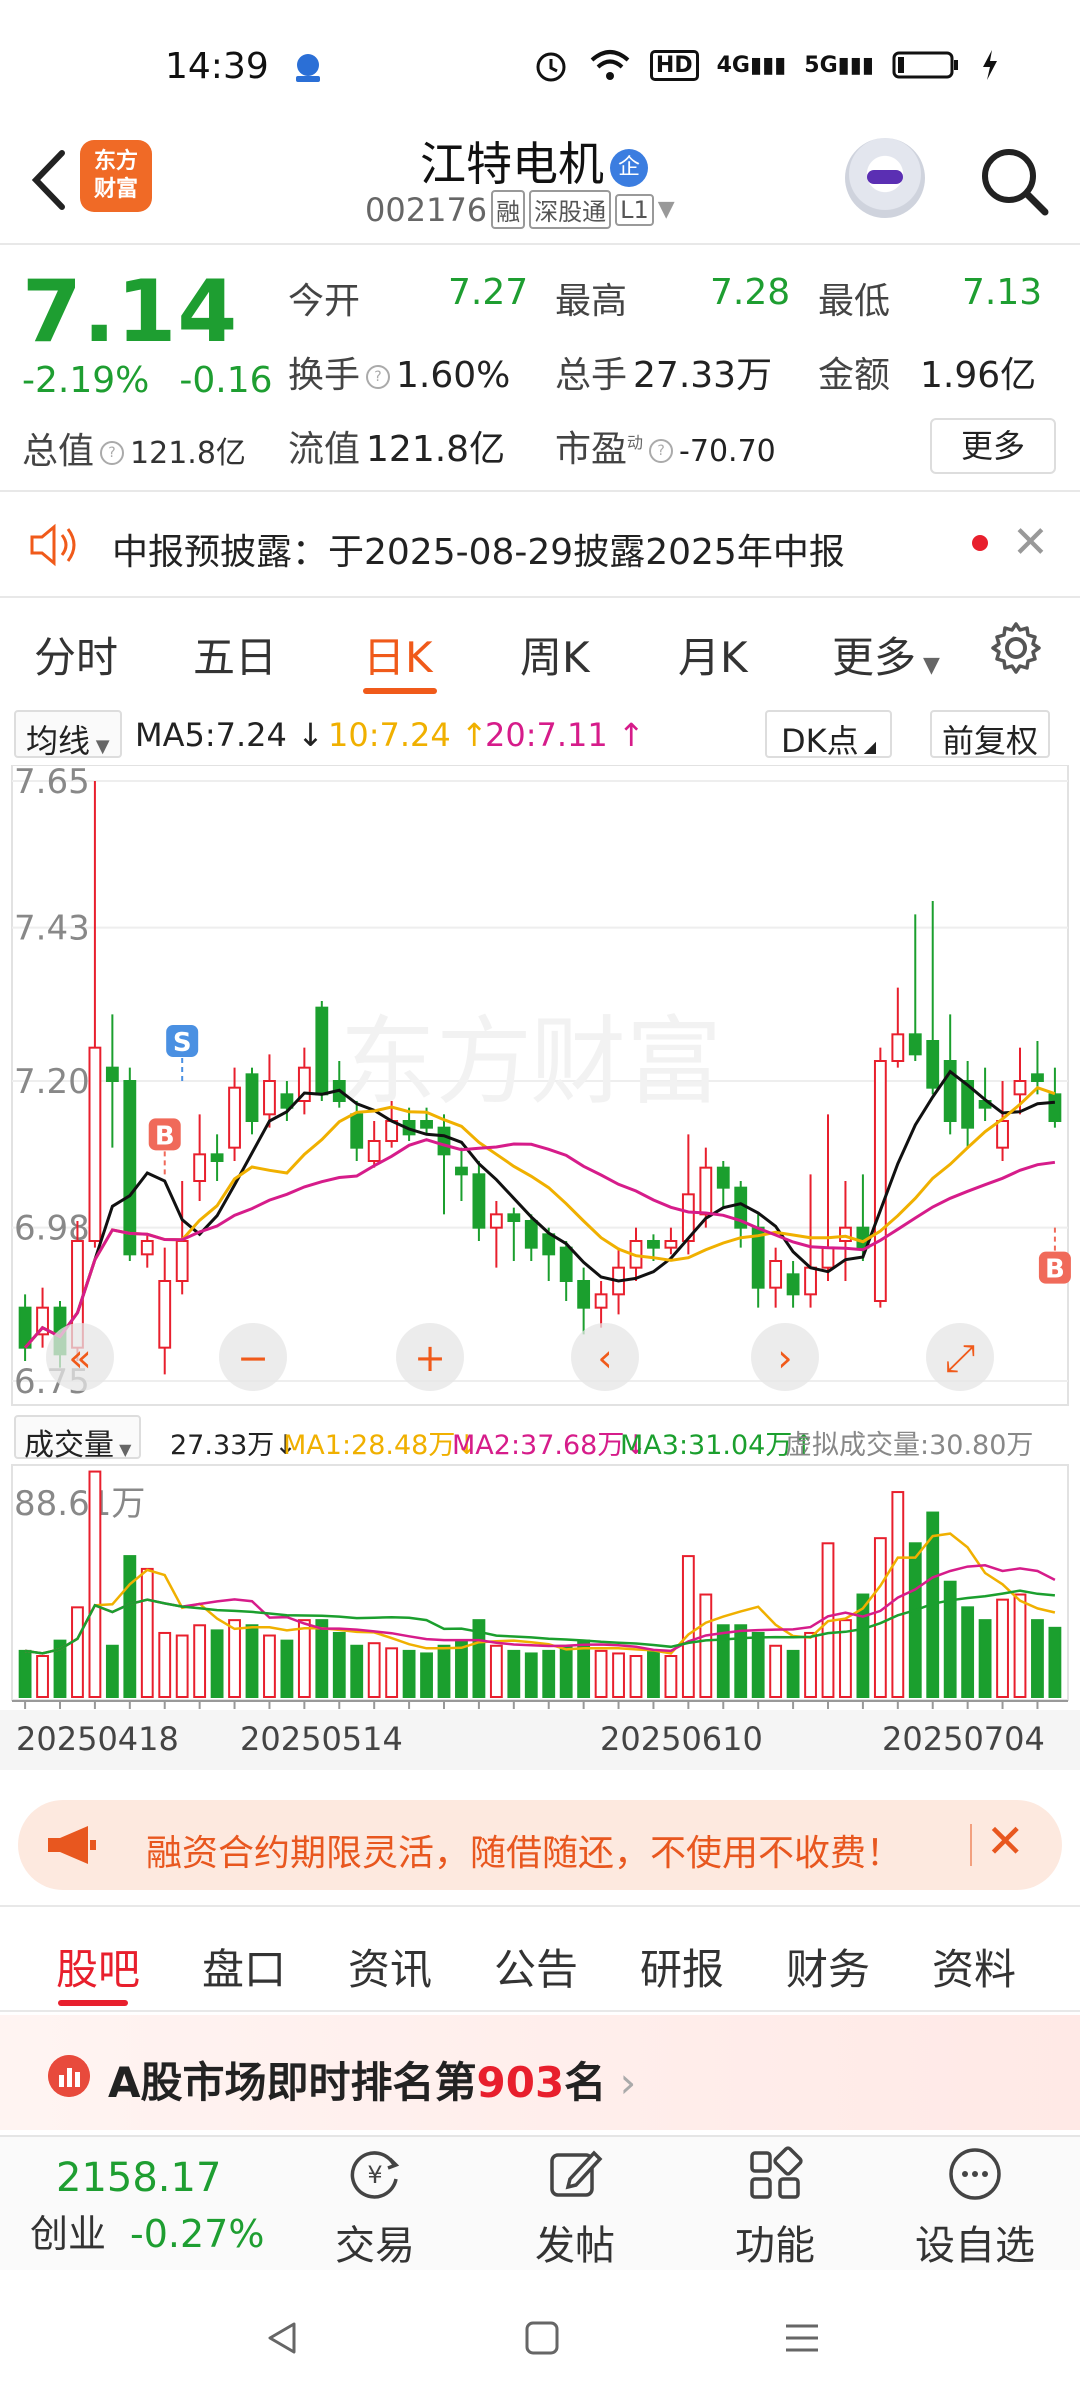  What do you see at coordinates (542, 2338) in the screenshot?
I see `nav-home-icon` at bounding box center [542, 2338].